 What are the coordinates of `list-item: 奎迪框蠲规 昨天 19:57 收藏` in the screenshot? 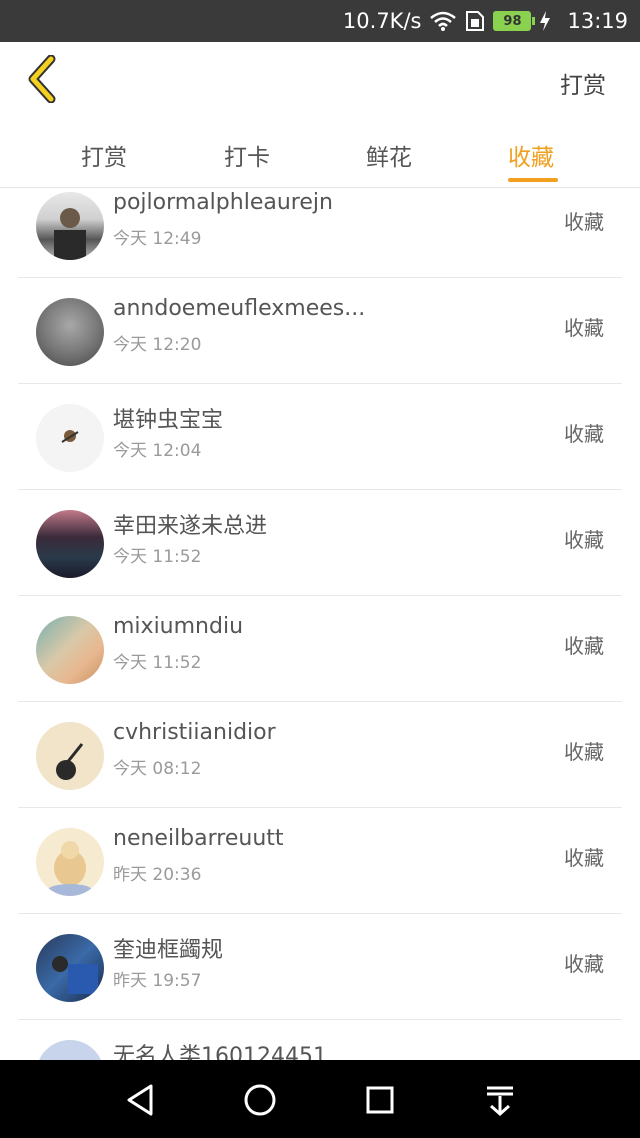 It's located at (320, 967).